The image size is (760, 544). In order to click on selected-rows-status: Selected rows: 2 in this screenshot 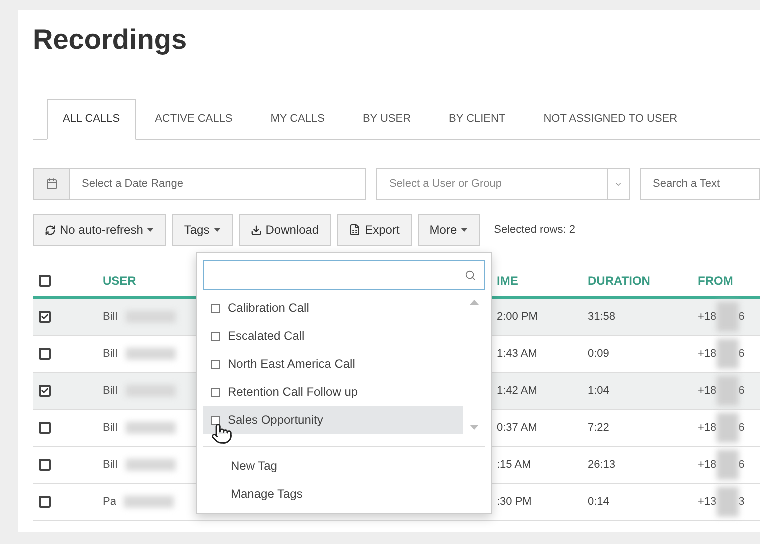, I will do `click(535, 230)`.